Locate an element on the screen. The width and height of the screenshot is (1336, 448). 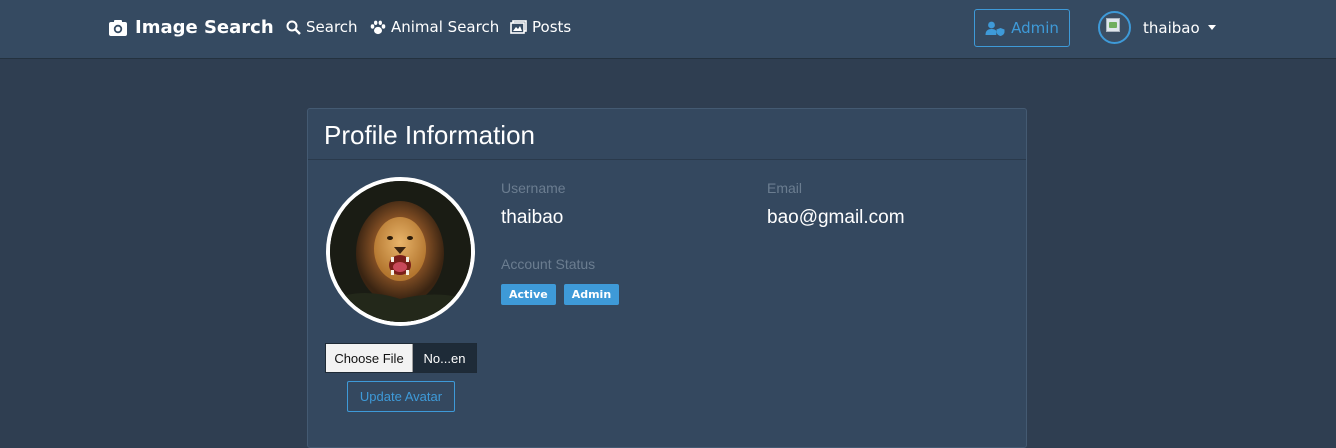
paw-icon is located at coordinates (378, 27).